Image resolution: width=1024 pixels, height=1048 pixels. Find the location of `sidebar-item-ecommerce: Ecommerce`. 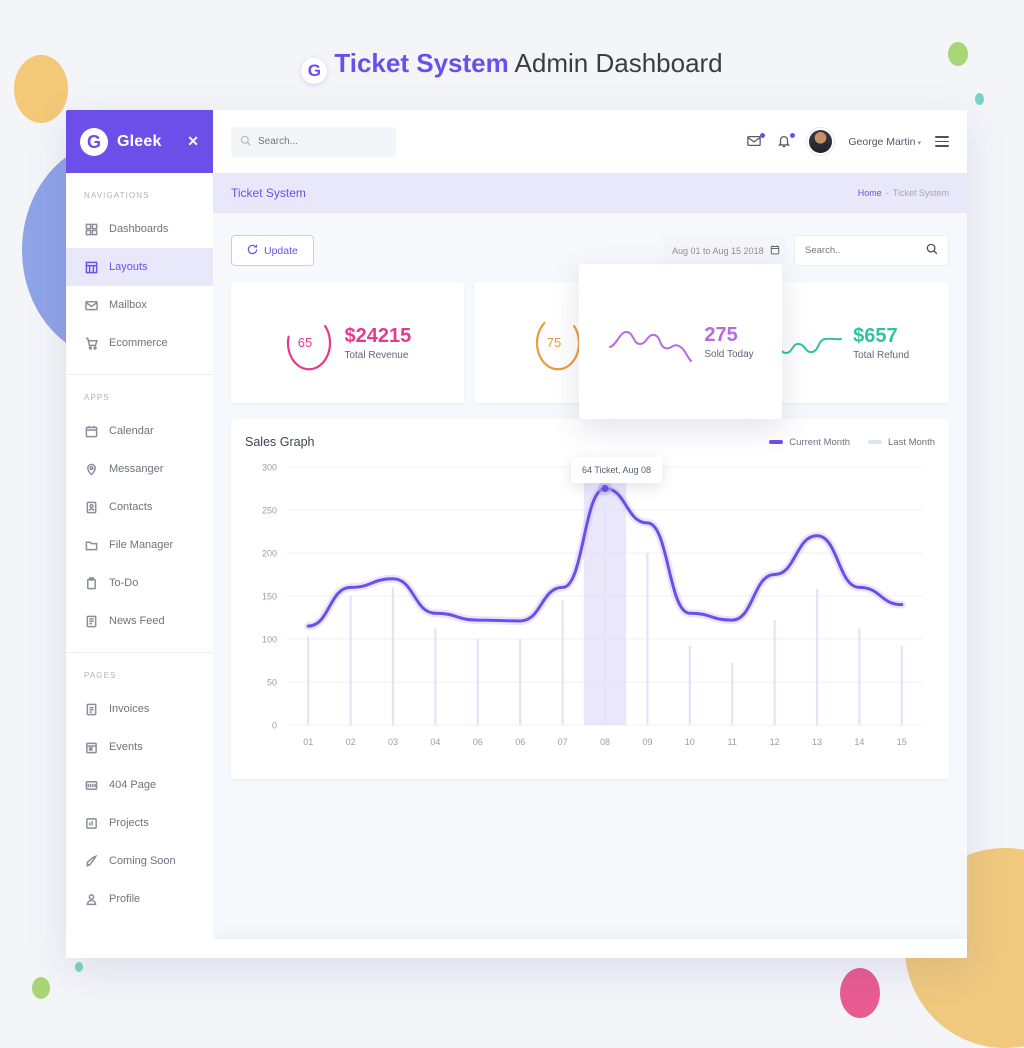

sidebar-item-ecommerce: Ecommerce is located at coordinates (139, 343).